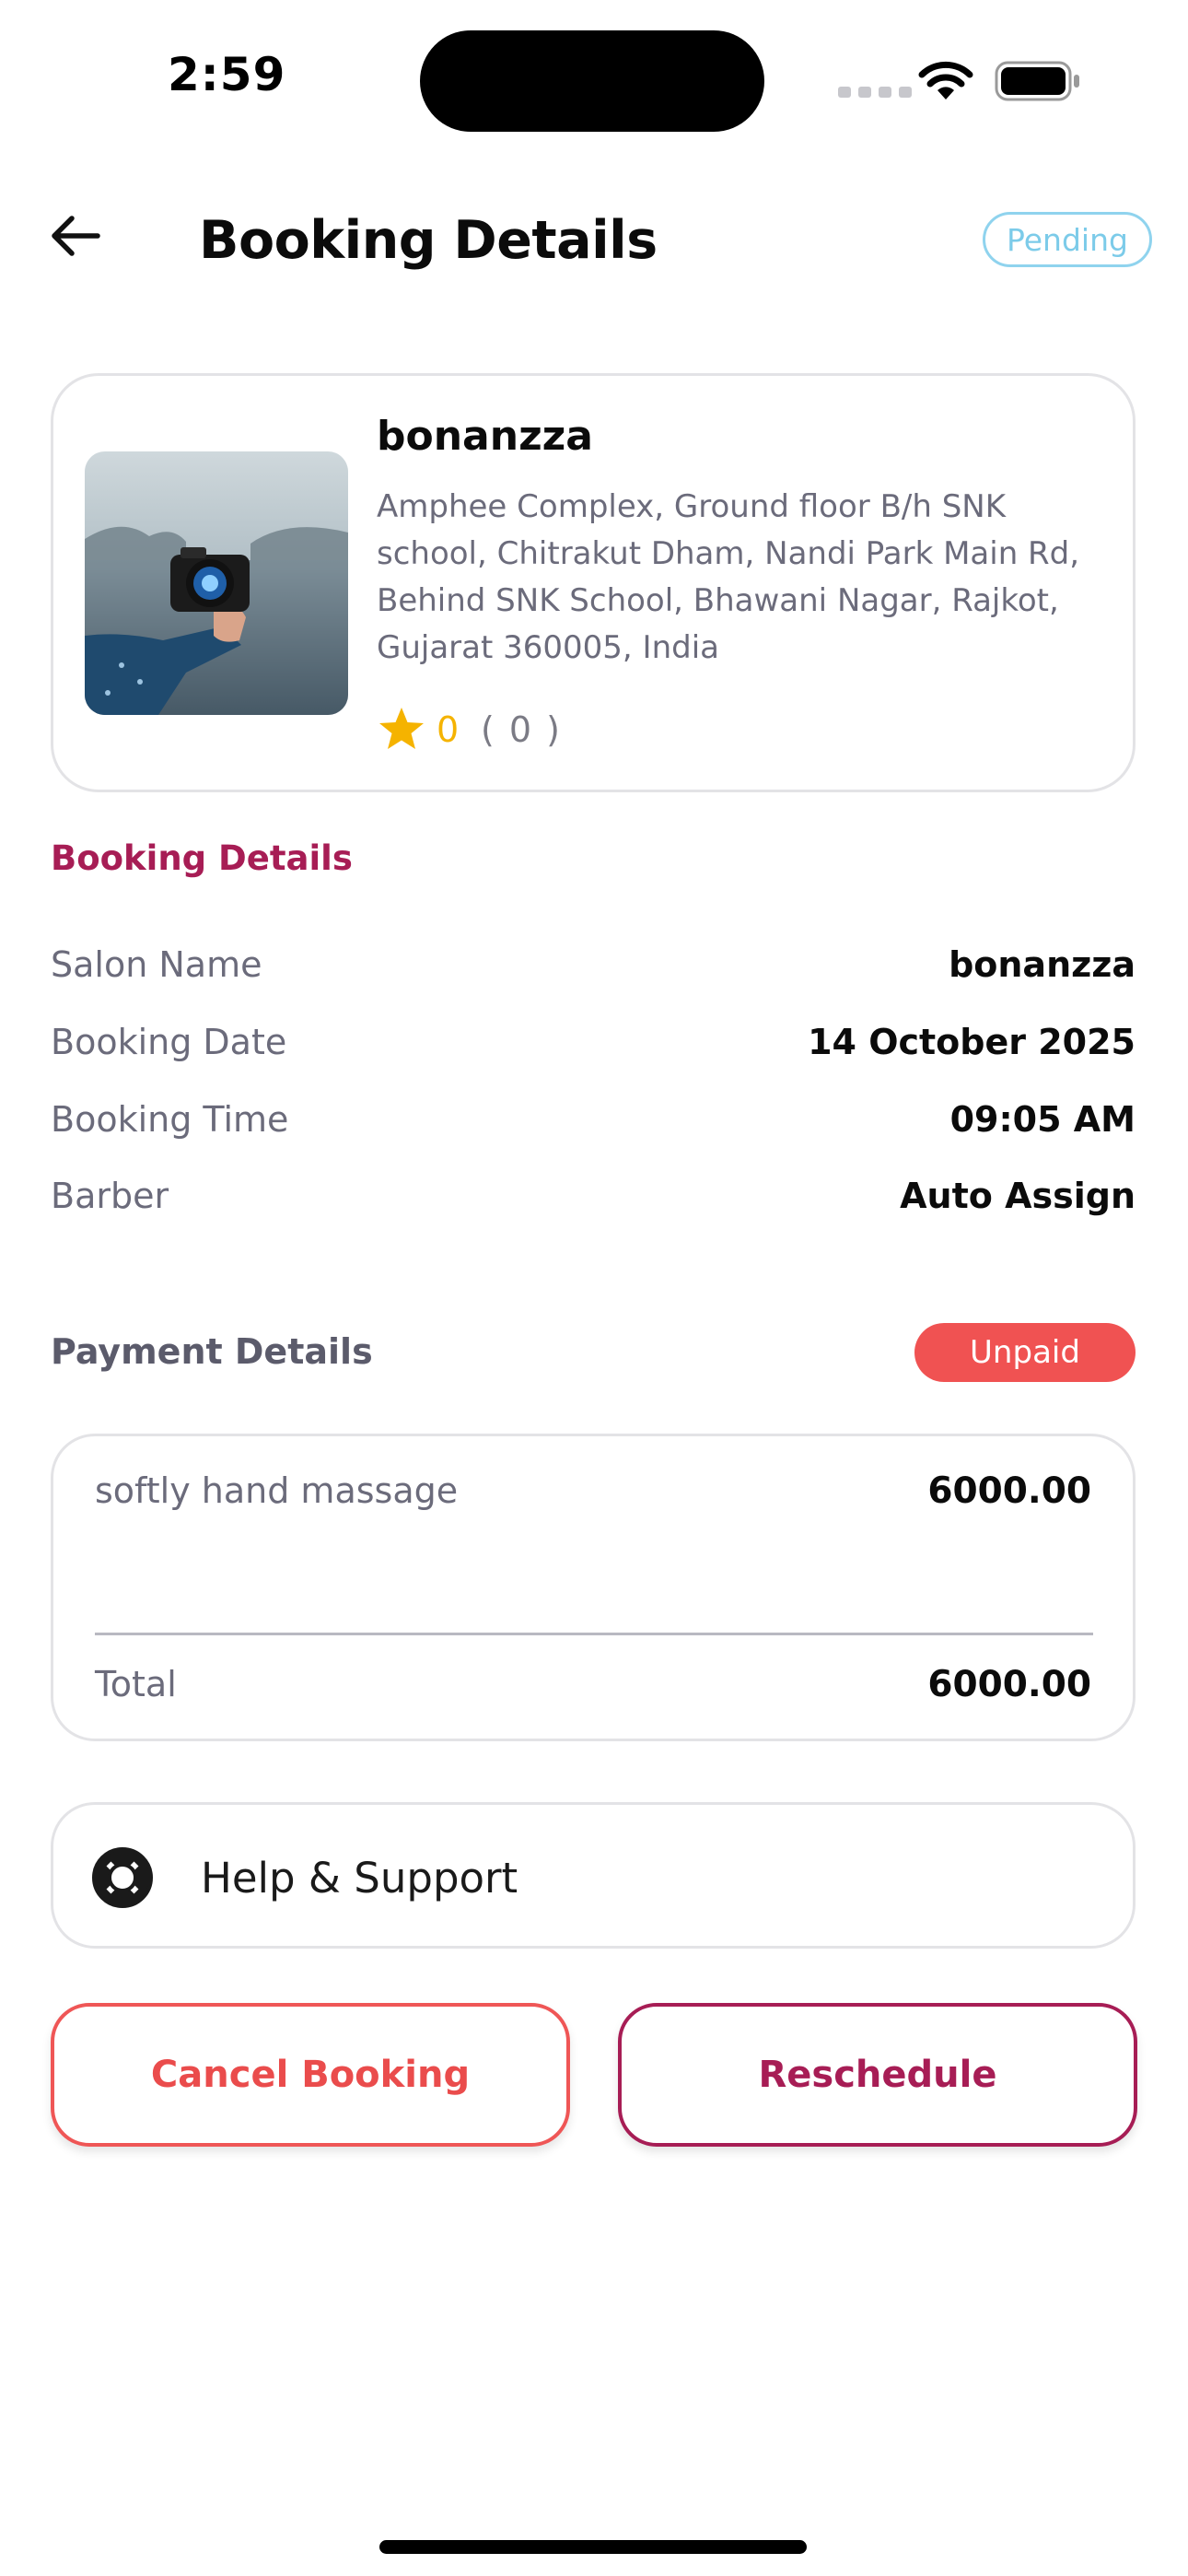 Image resolution: width=1188 pixels, height=2576 pixels. I want to click on payment-status-badge: Unpaid, so click(1025, 1352).